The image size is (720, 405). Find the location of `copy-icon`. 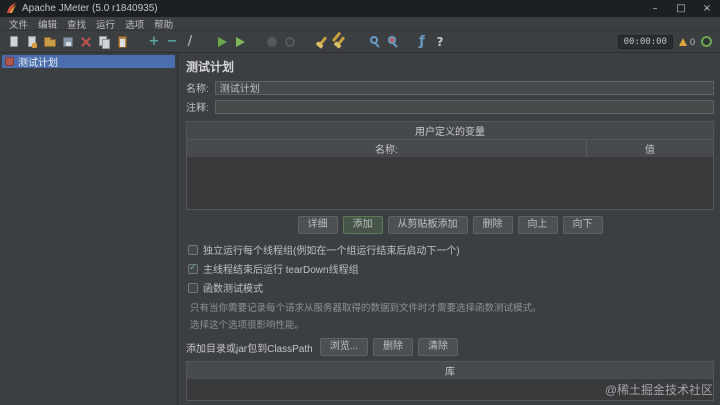

copy-icon is located at coordinates (104, 42).